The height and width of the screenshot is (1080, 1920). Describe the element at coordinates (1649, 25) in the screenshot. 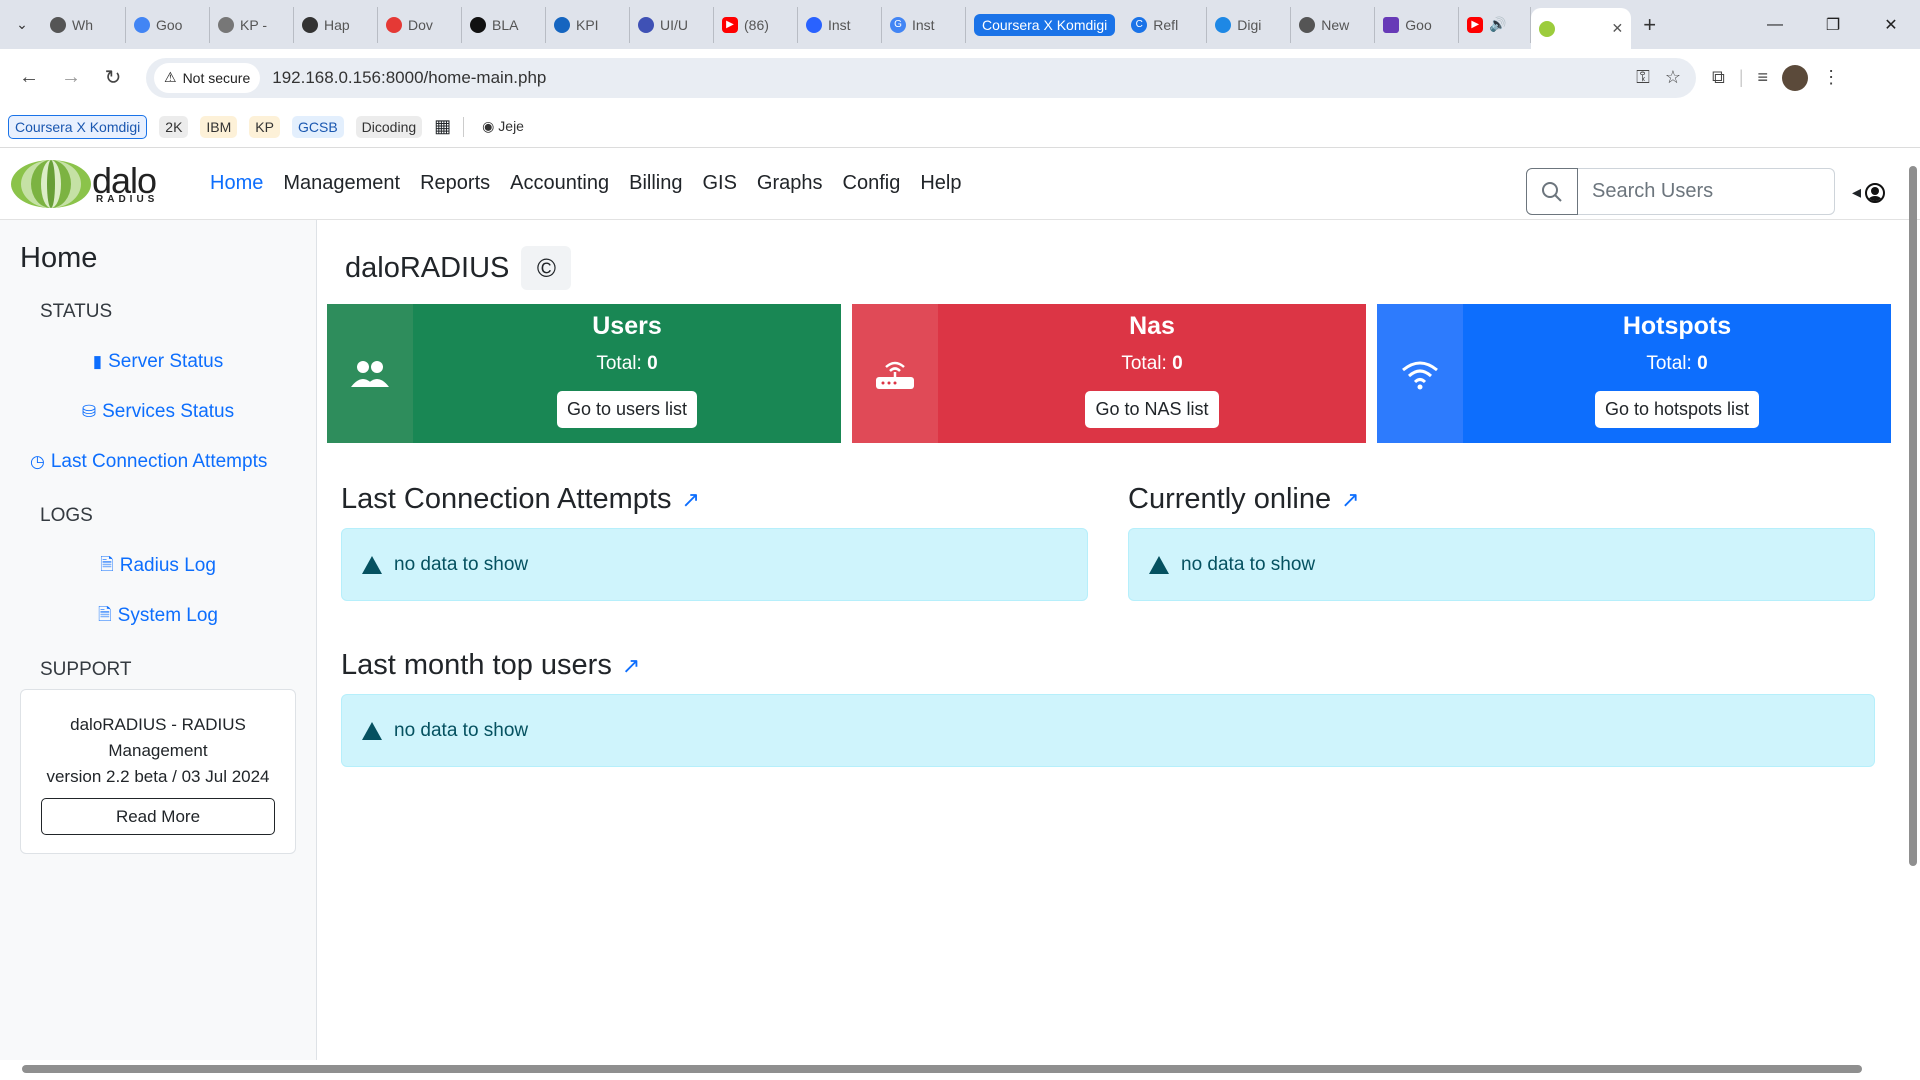

I see `new-tab-button: +` at that location.